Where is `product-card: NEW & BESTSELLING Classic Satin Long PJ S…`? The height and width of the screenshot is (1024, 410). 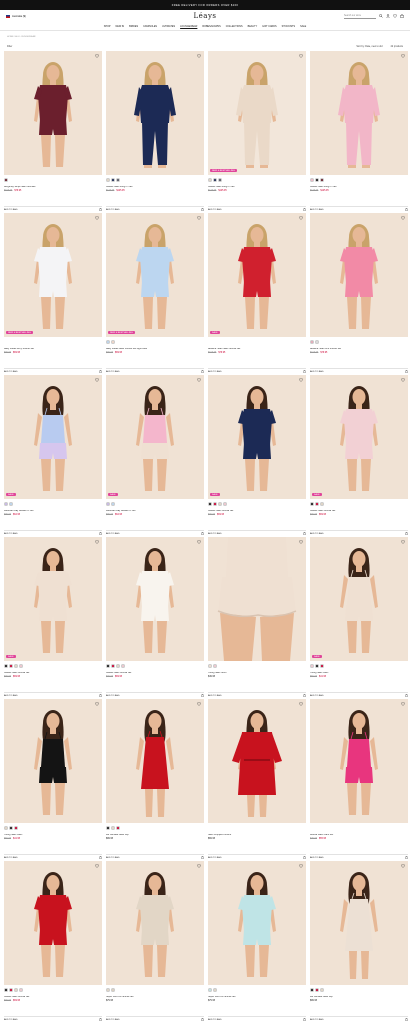 product-card: NEW & BESTSELLING Classic Satin Long PJ S… is located at coordinates (257, 132).